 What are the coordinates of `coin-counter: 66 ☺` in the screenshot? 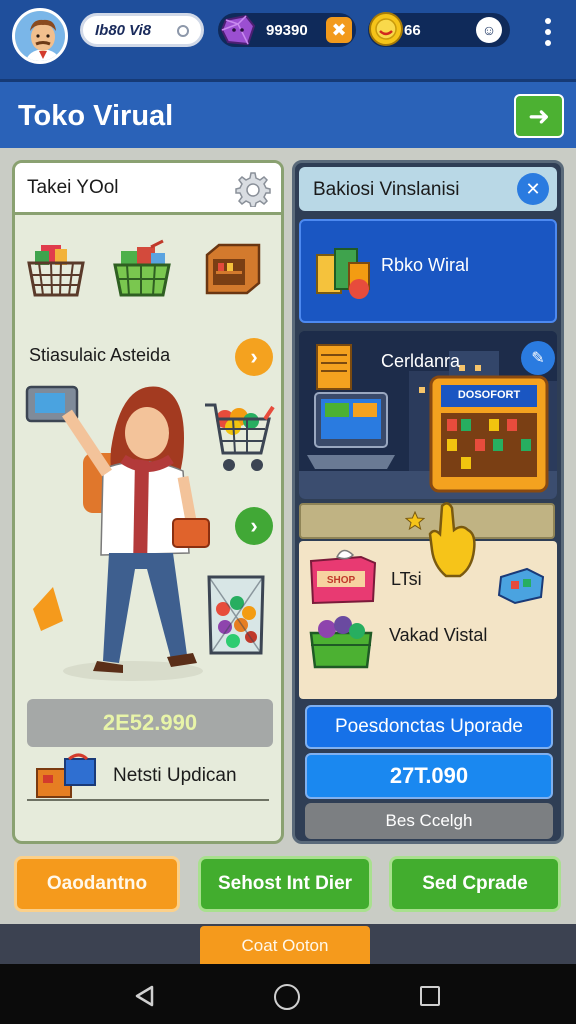 It's located at (439, 29).